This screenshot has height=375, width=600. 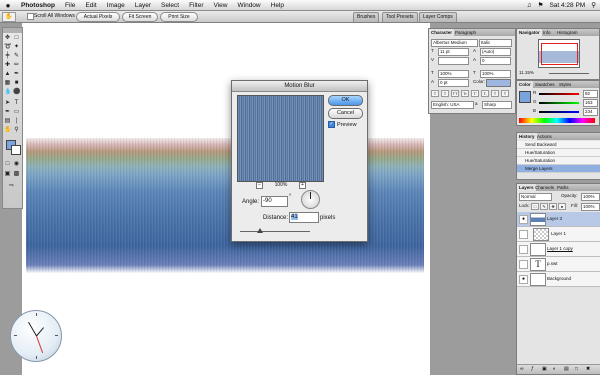 I want to click on volume-icon: ♫, so click(x=529, y=5).